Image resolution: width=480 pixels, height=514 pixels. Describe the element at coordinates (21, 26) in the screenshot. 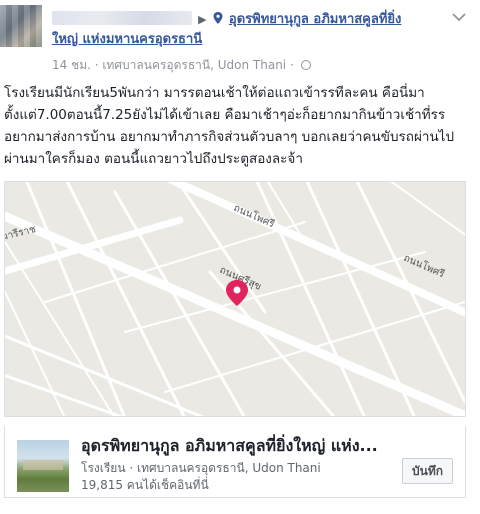

I see `avatar` at that location.